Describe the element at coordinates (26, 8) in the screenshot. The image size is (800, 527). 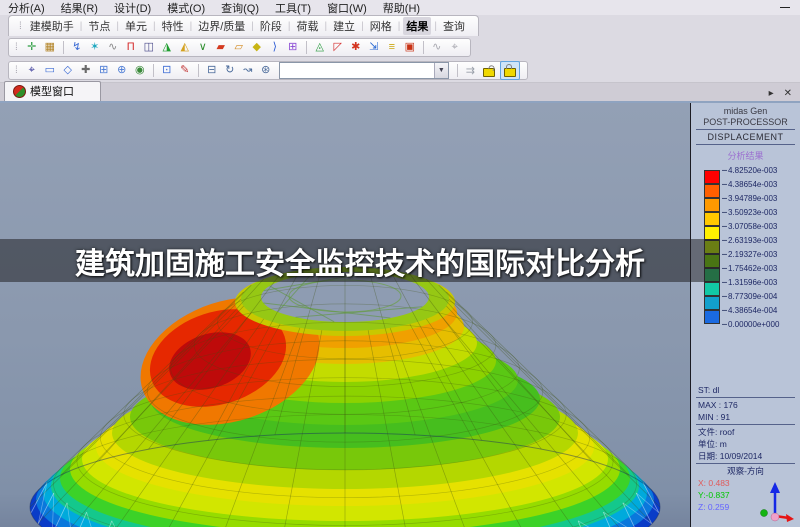
I see `menu-item: 分析(A)` at that location.